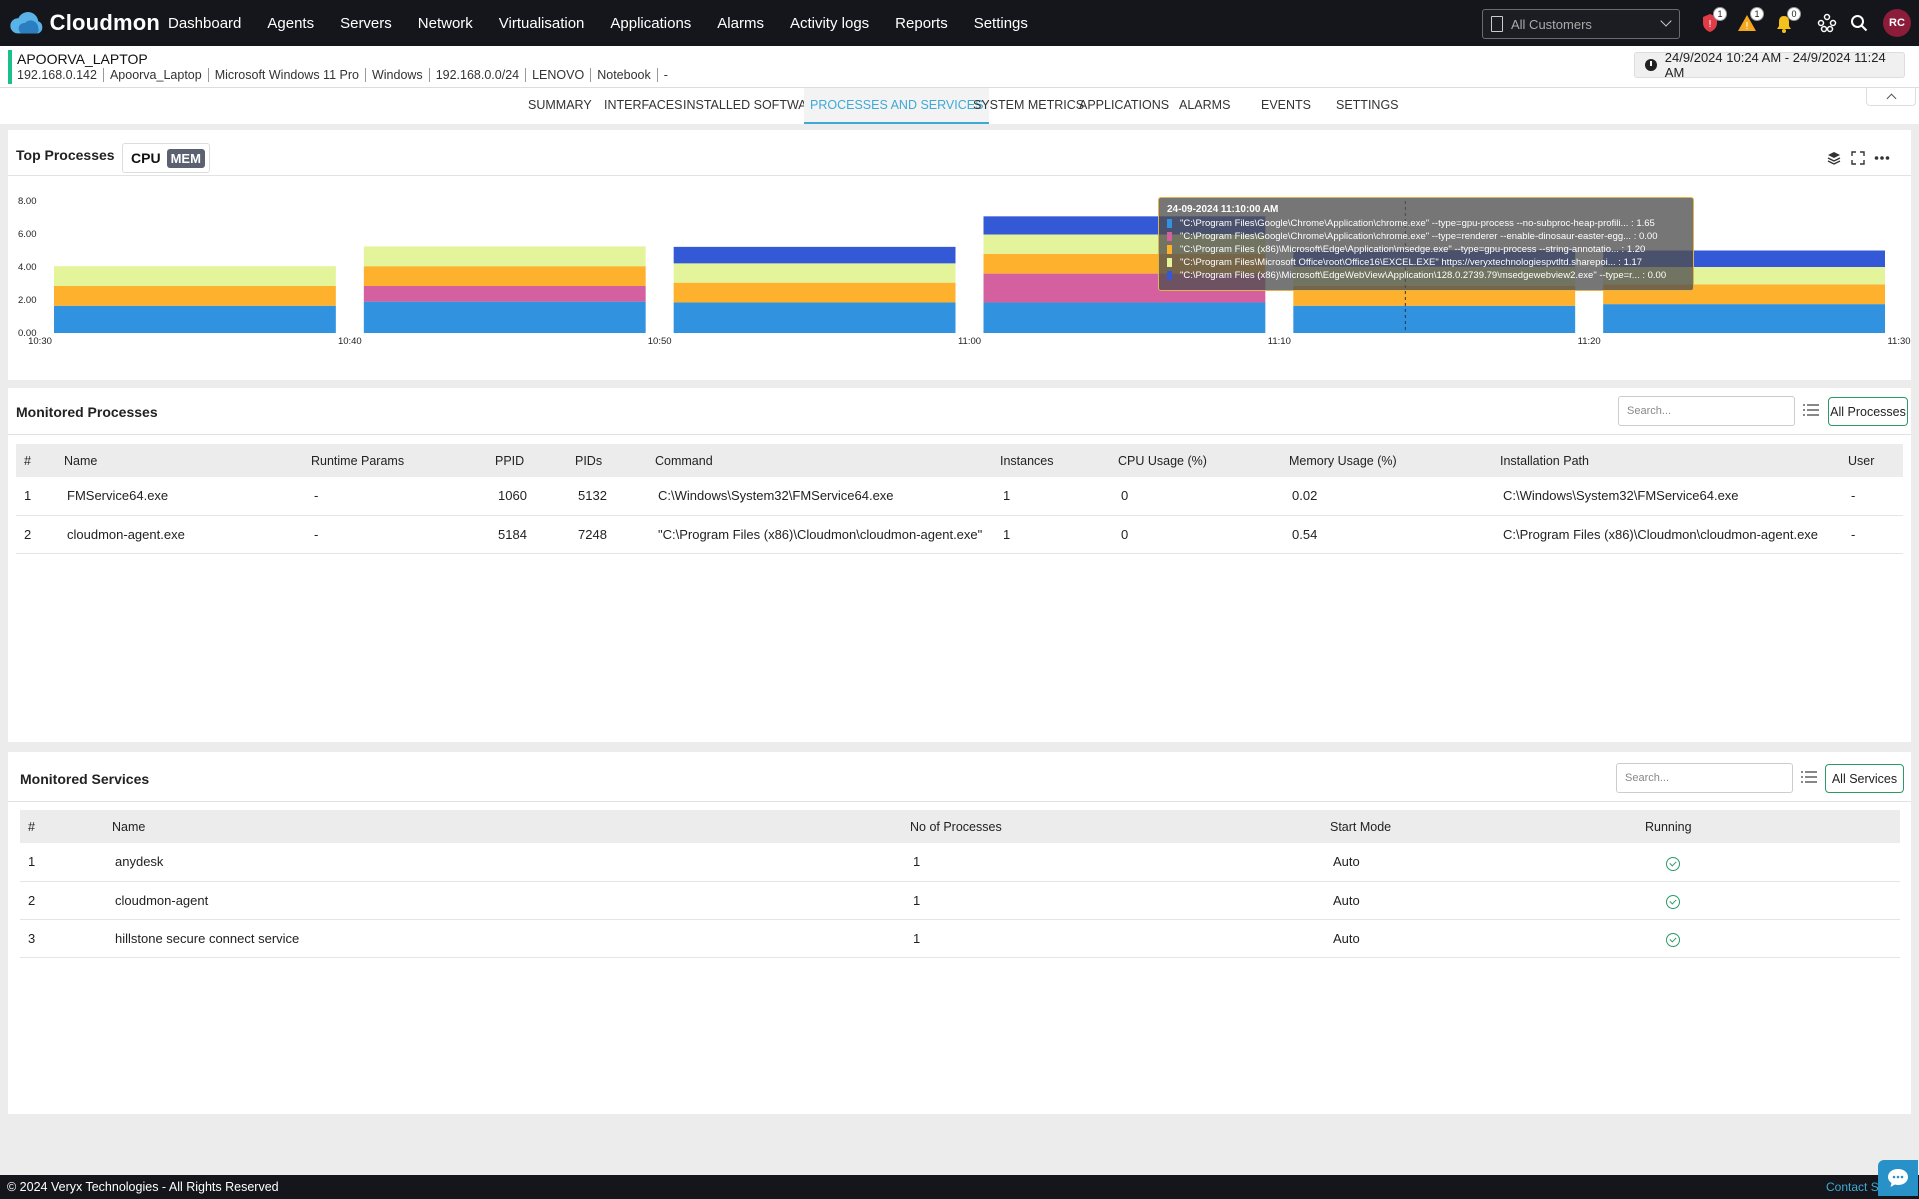  I want to click on clock-icon, so click(1651, 65).